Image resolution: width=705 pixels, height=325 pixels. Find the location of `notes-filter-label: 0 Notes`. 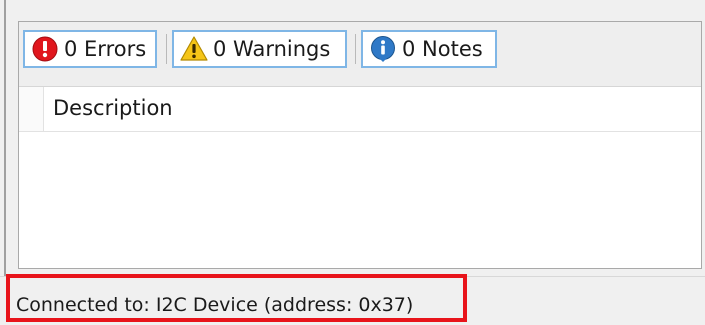

notes-filter-label: 0 Notes is located at coordinates (442, 49).